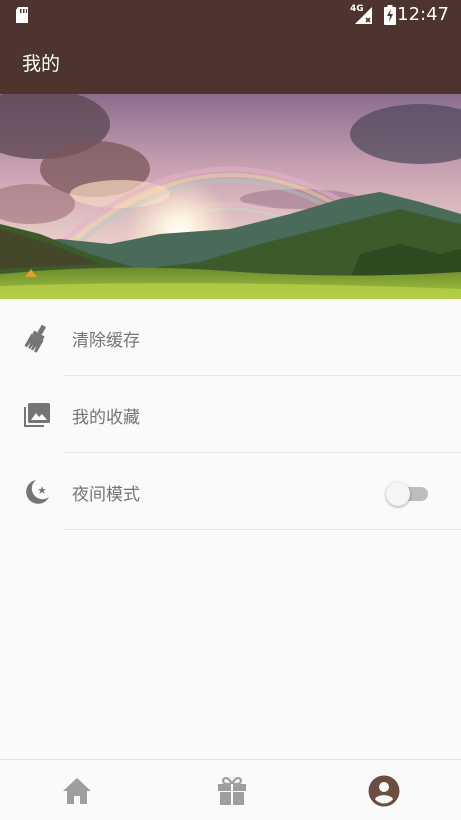  I want to click on page-title: 我的, so click(41, 64).